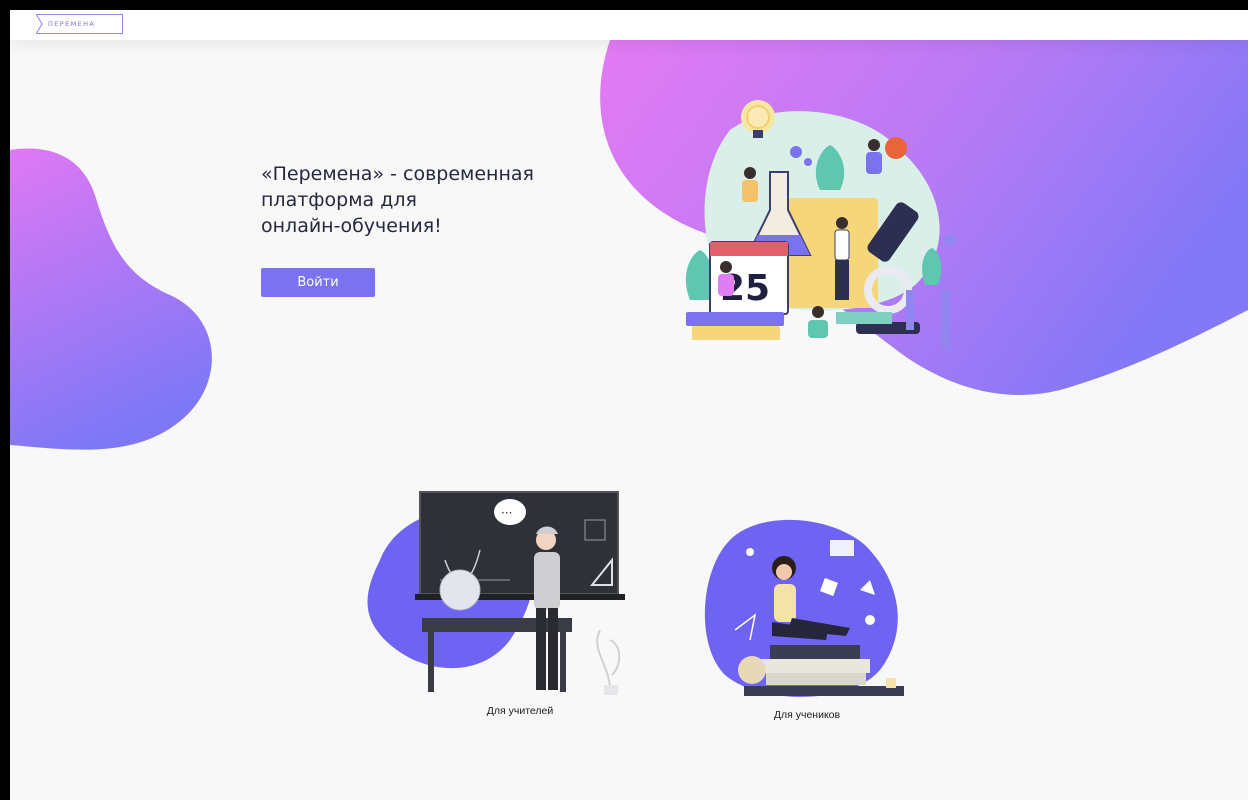 This screenshot has width=1248, height=800. I want to click on left-blob, so click(111, 299).